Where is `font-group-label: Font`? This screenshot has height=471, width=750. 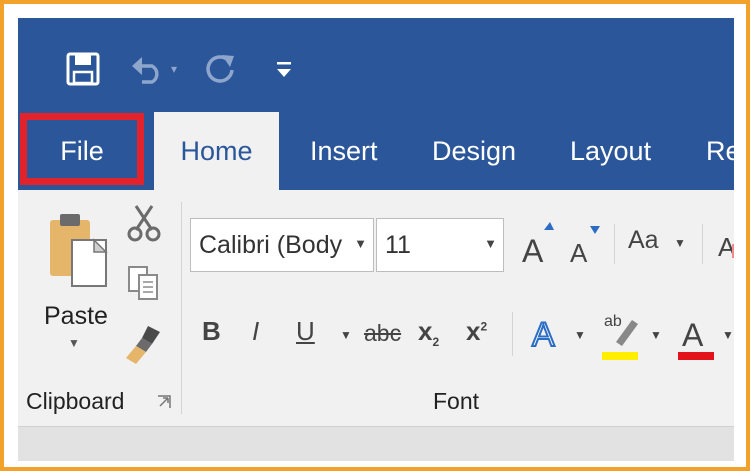 font-group-label: Font is located at coordinates (456, 401).